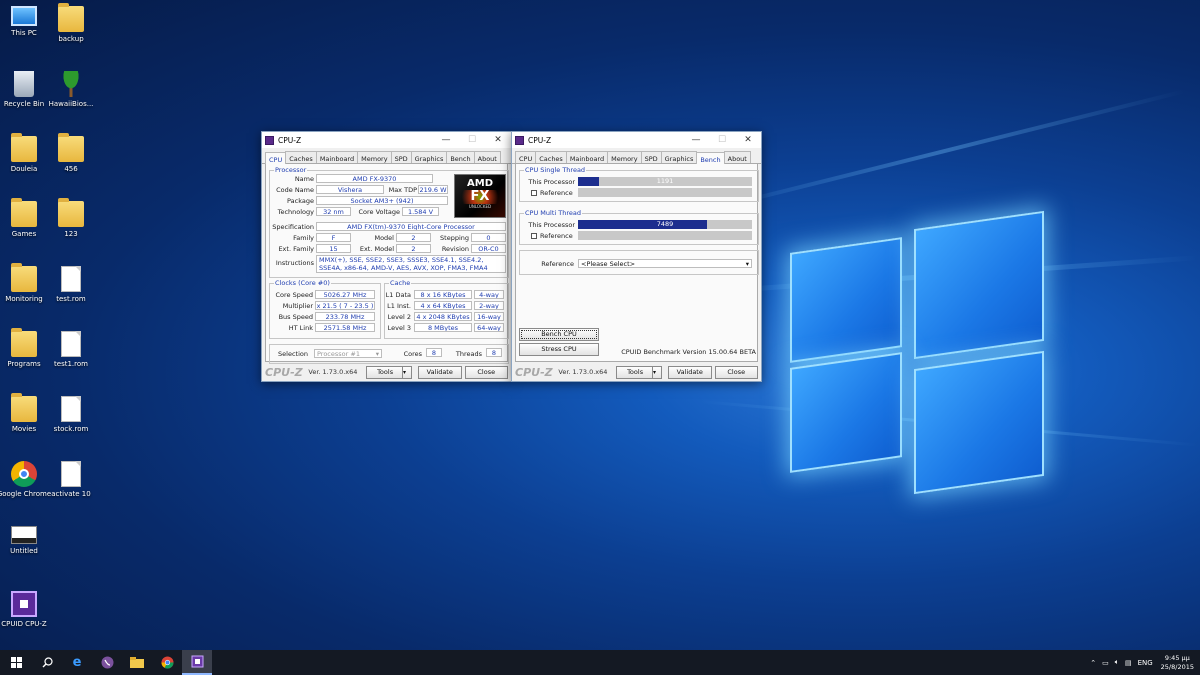 The height and width of the screenshot is (675, 1200). What do you see at coordinates (302, 283) in the screenshot?
I see `group-title: Clocks (Core #0)` at bounding box center [302, 283].